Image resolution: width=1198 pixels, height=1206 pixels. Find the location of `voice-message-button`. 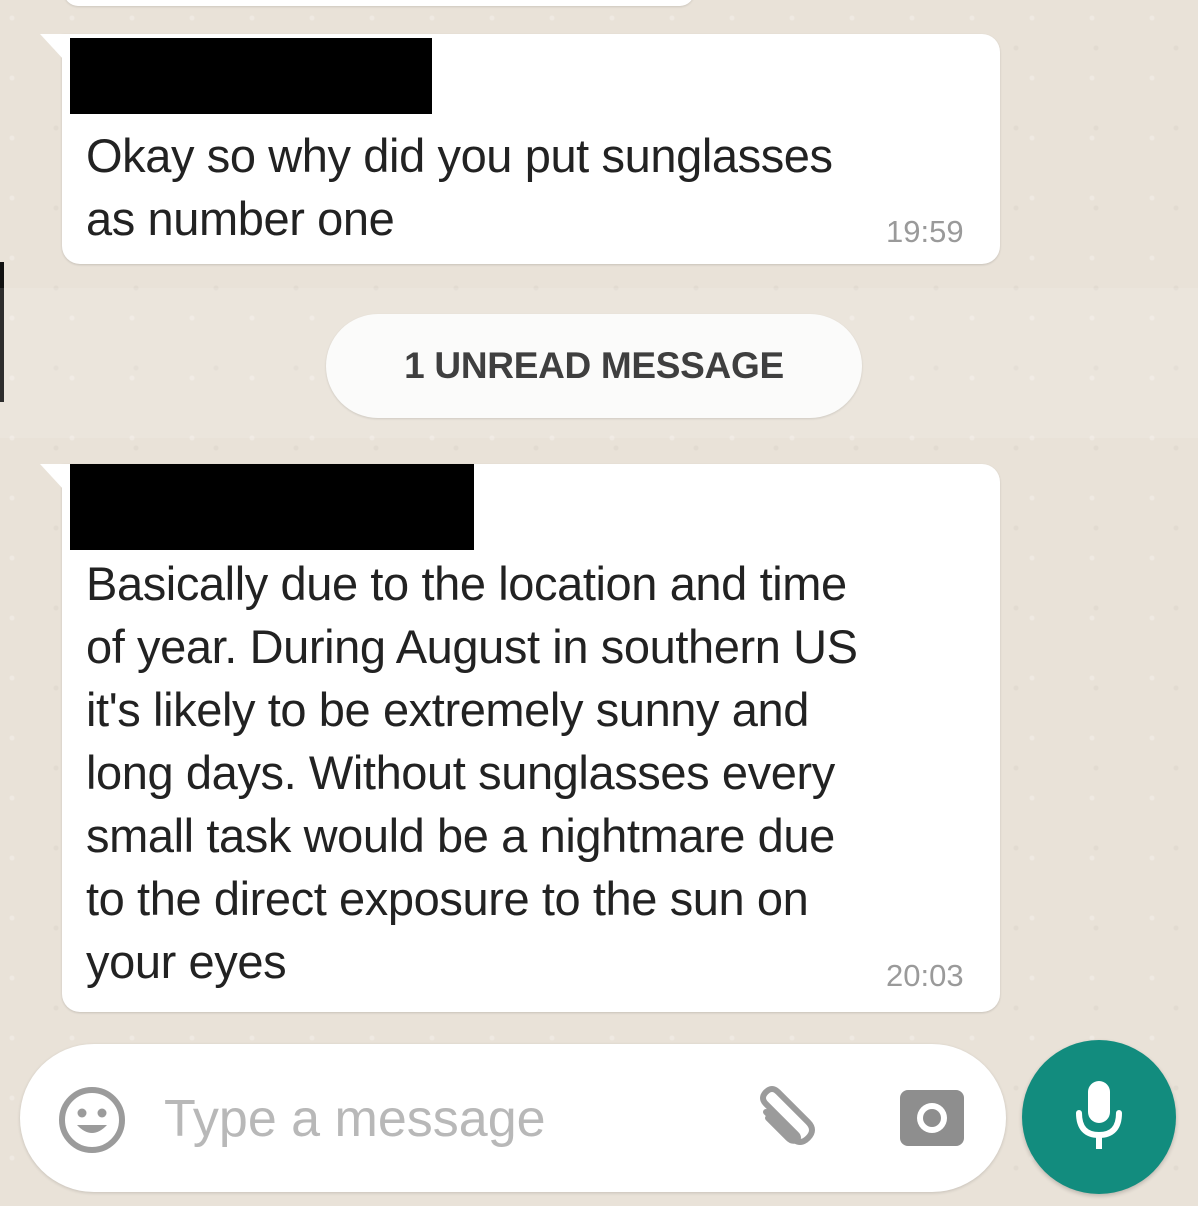

voice-message-button is located at coordinates (1099, 1117).